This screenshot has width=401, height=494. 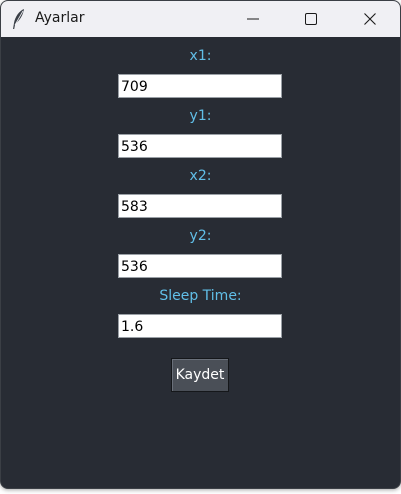 I want to click on sleep-time-input, so click(x=200, y=326).